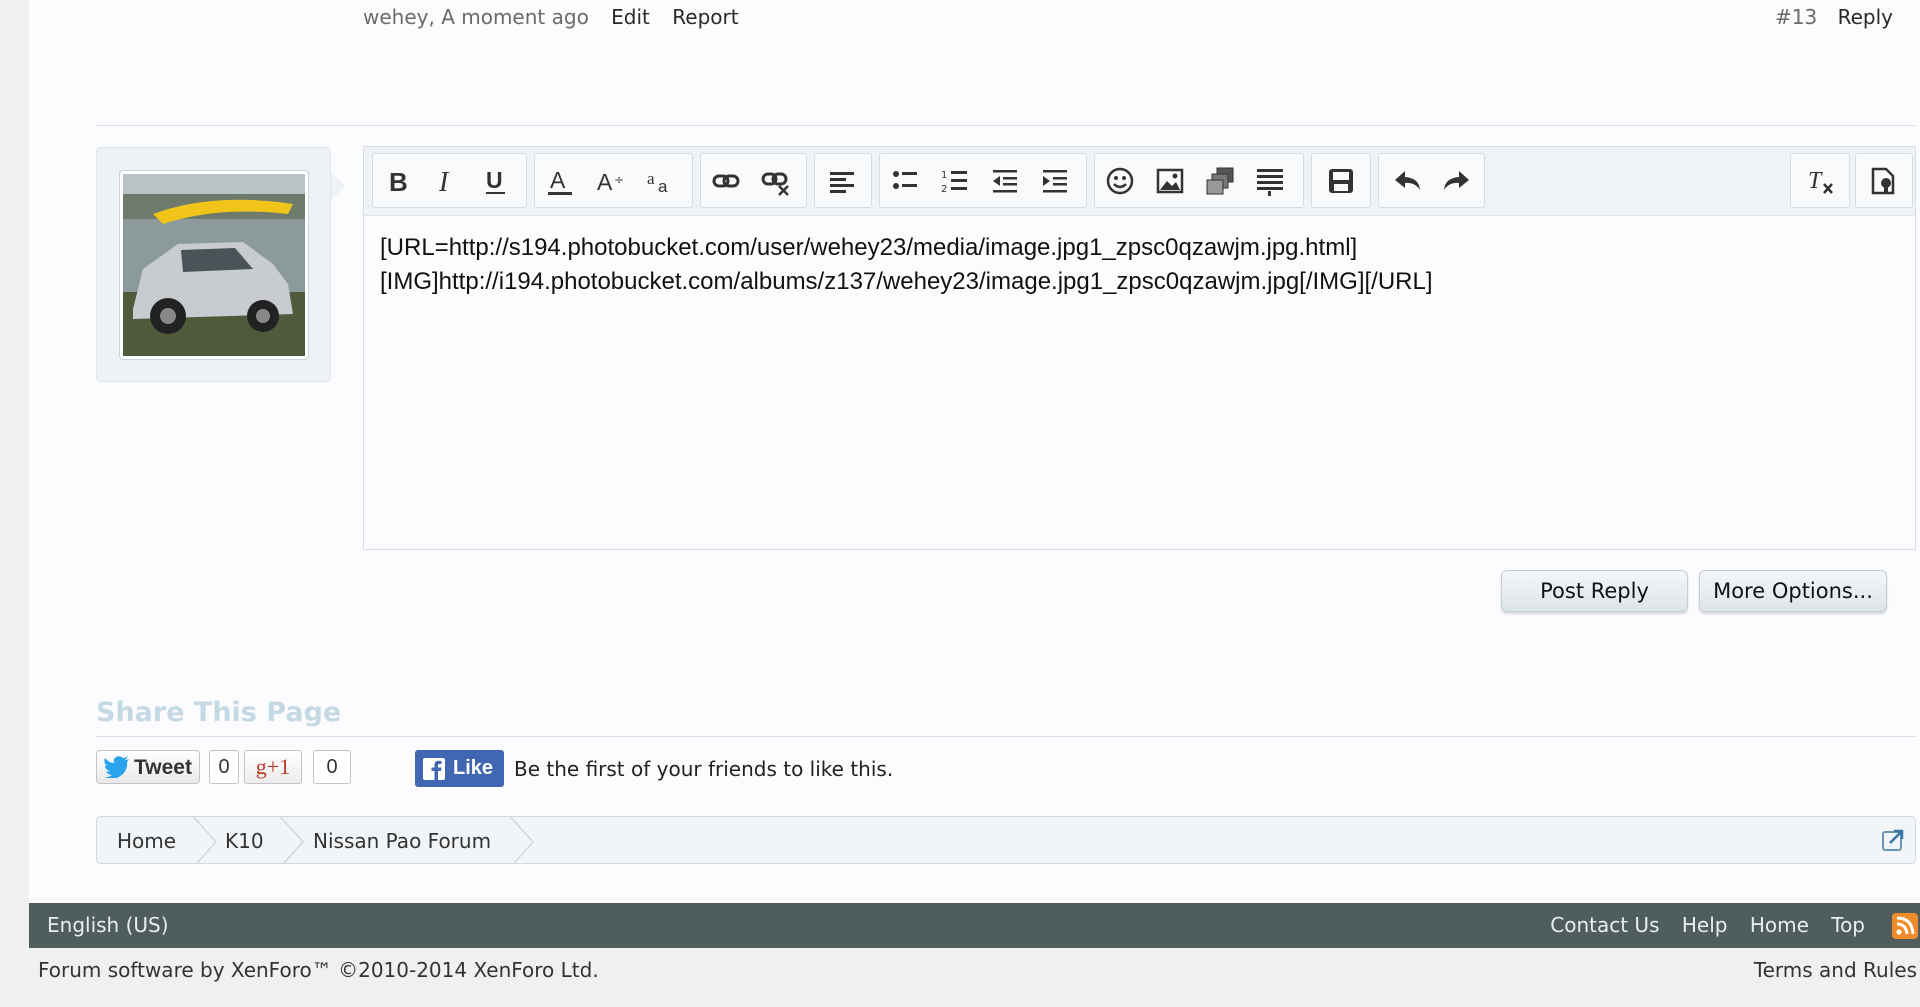 Image resolution: width=1920 pixels, height=1007 pixels. I want to click on breadcrumb-item-k10: K10, so click(244, 841).